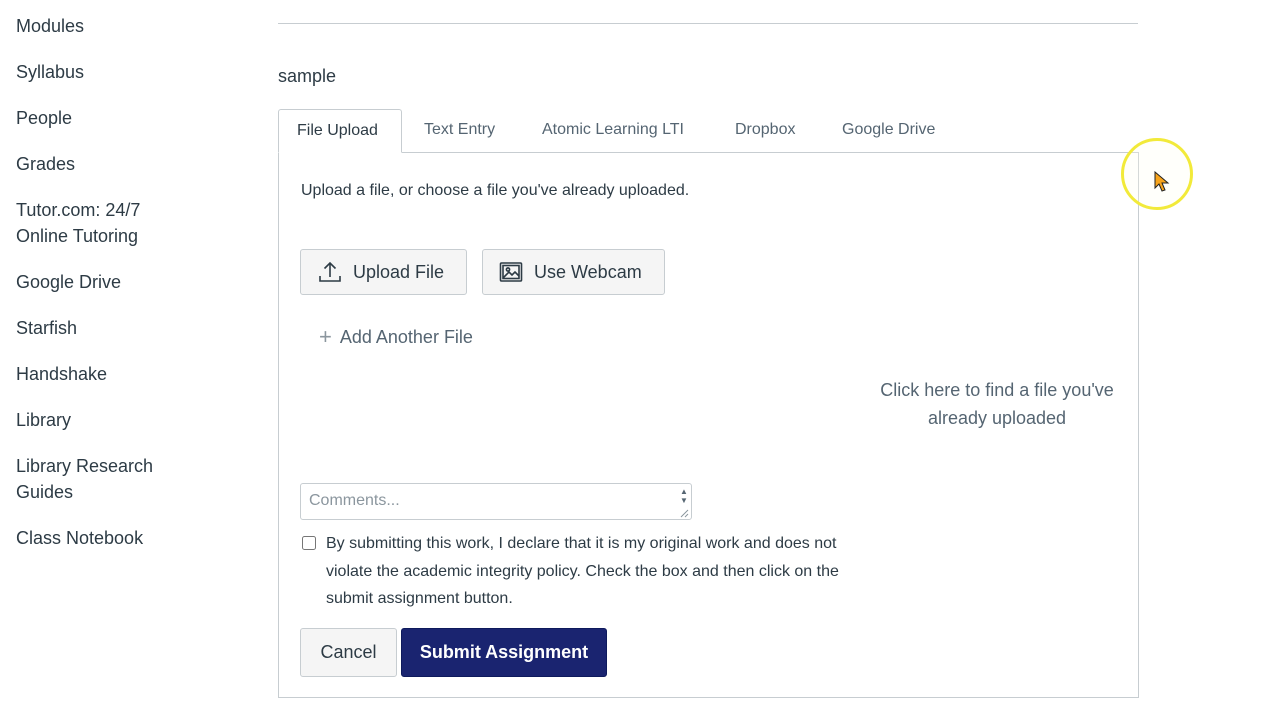 The height and width of the screenshot is (720, 1280). What do you see at coordinates (496, 501) in the screenshot?
I see `comments-input` at bounding box center [496, 501].